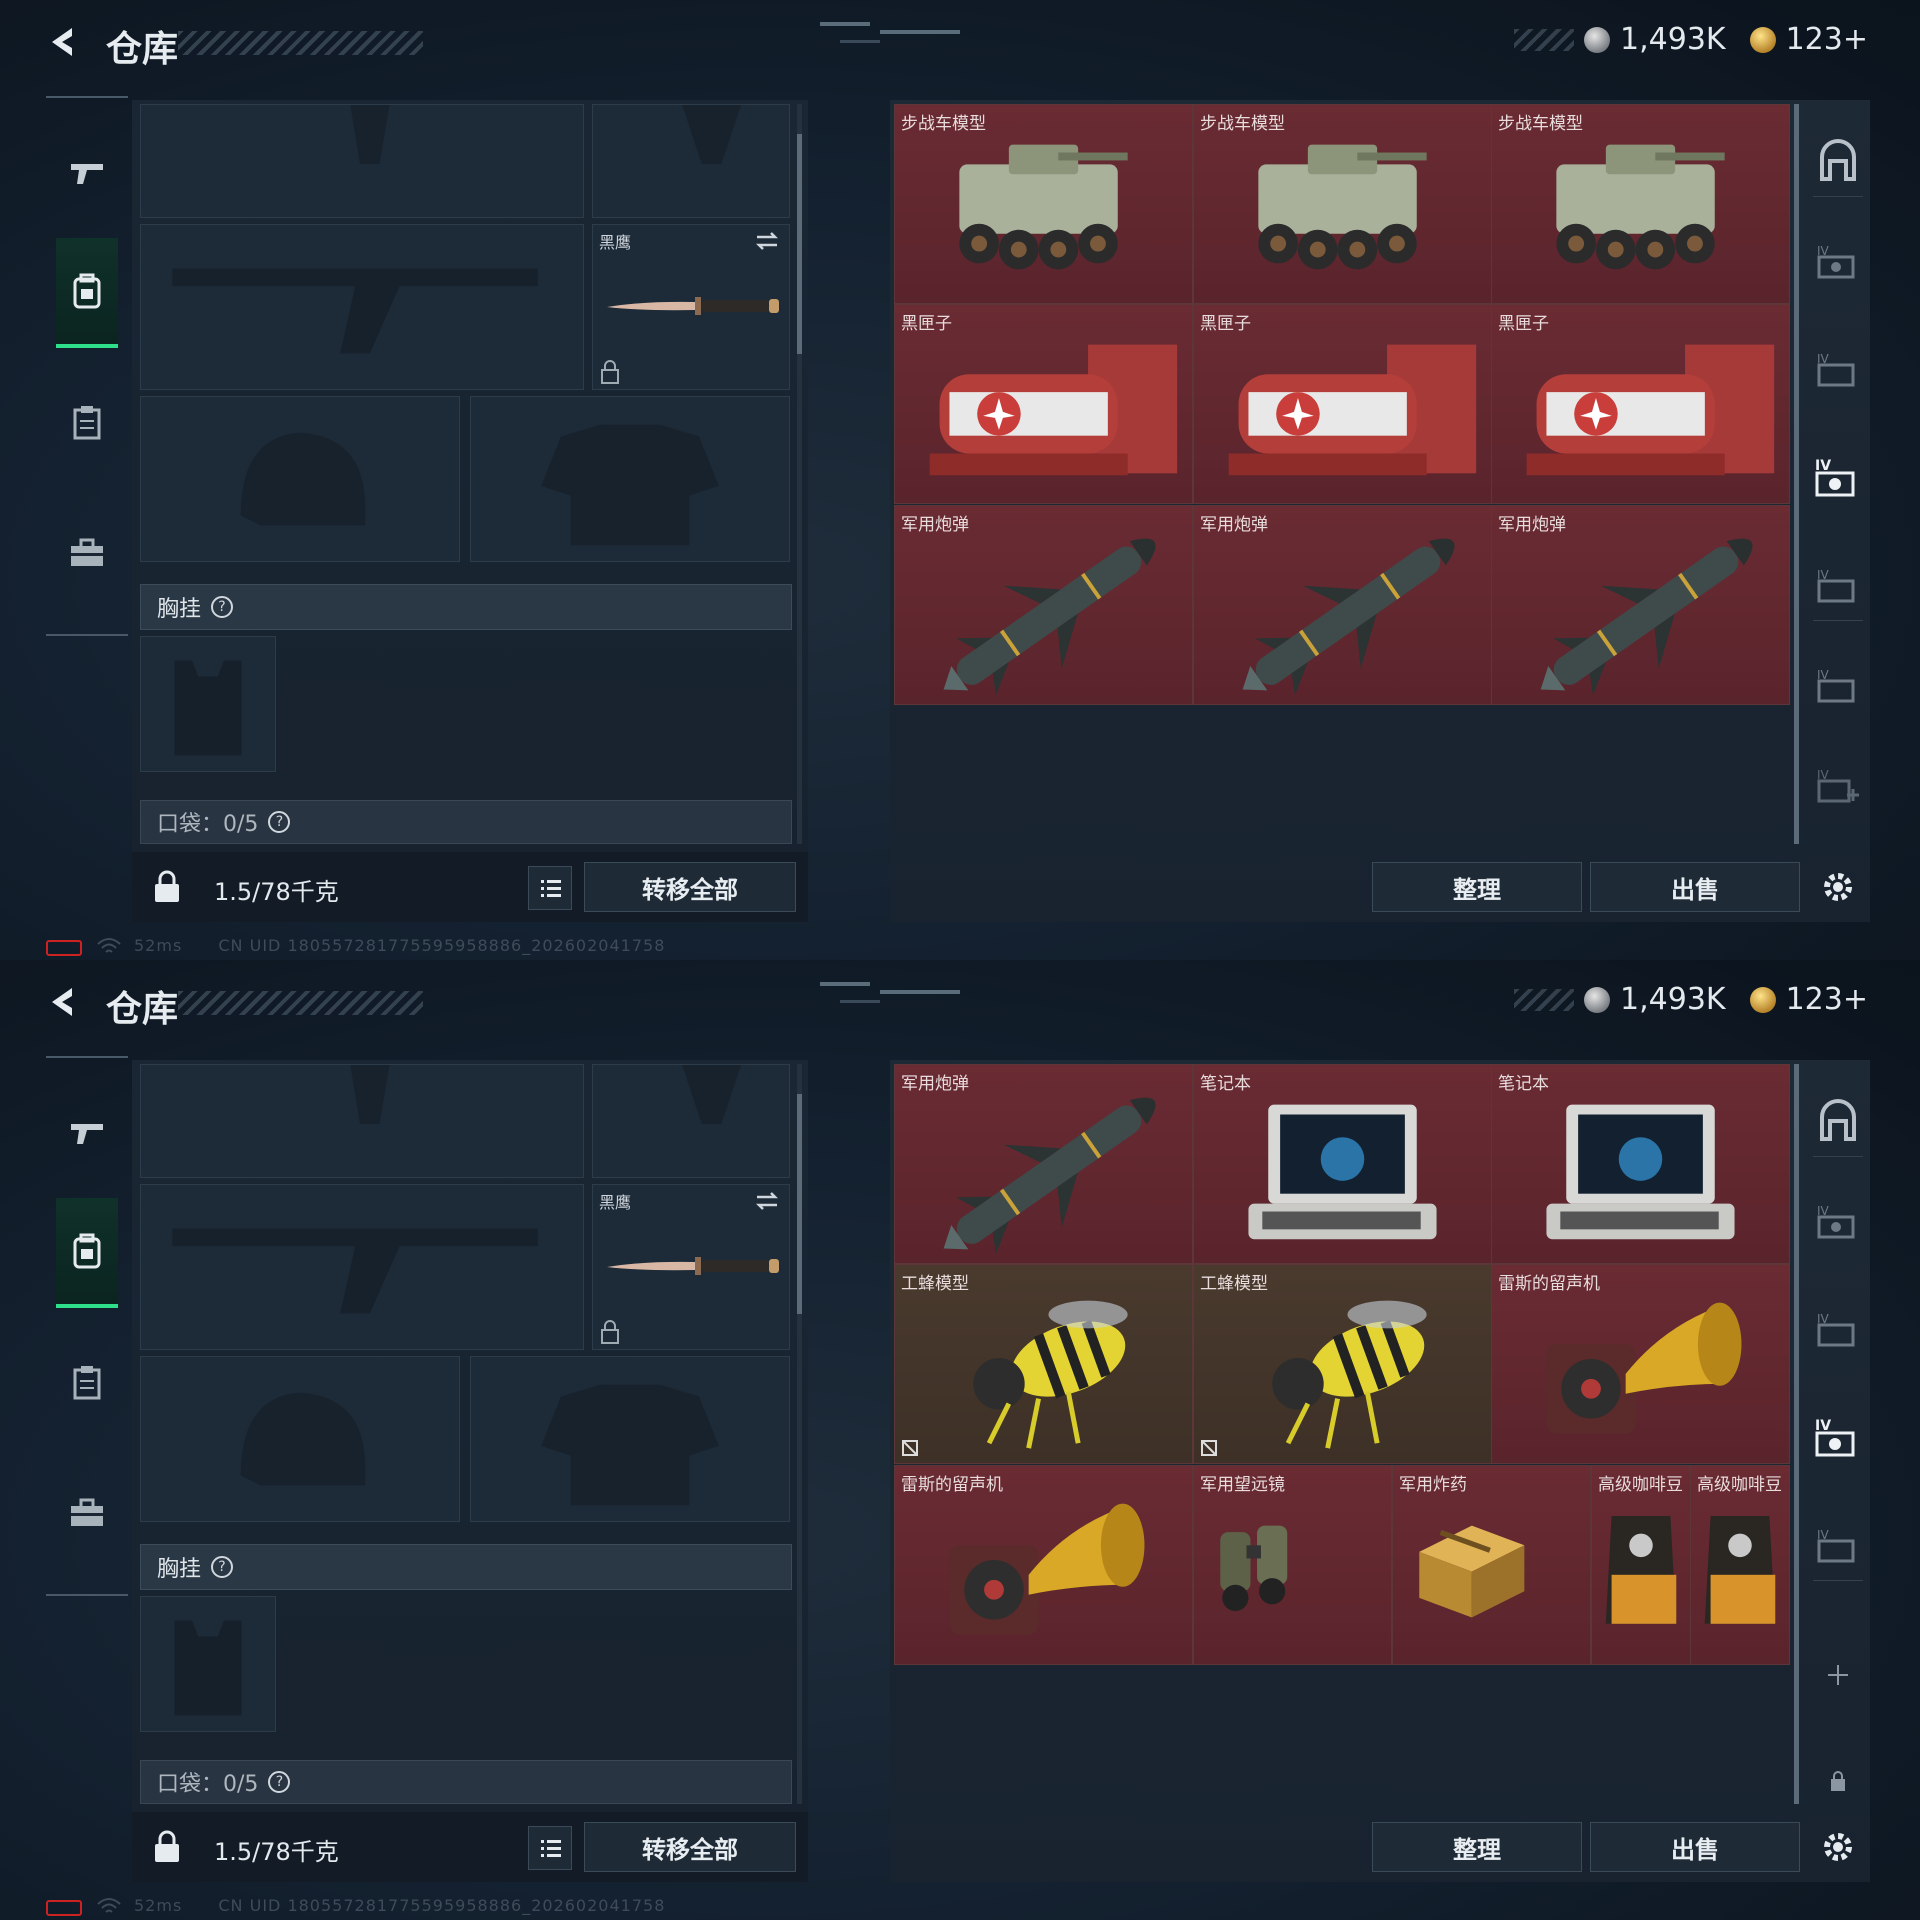  Describe the element at coordinates (1739, 1485) in the screenshot. I see `item-name: 高级咖啡豆` at that location.